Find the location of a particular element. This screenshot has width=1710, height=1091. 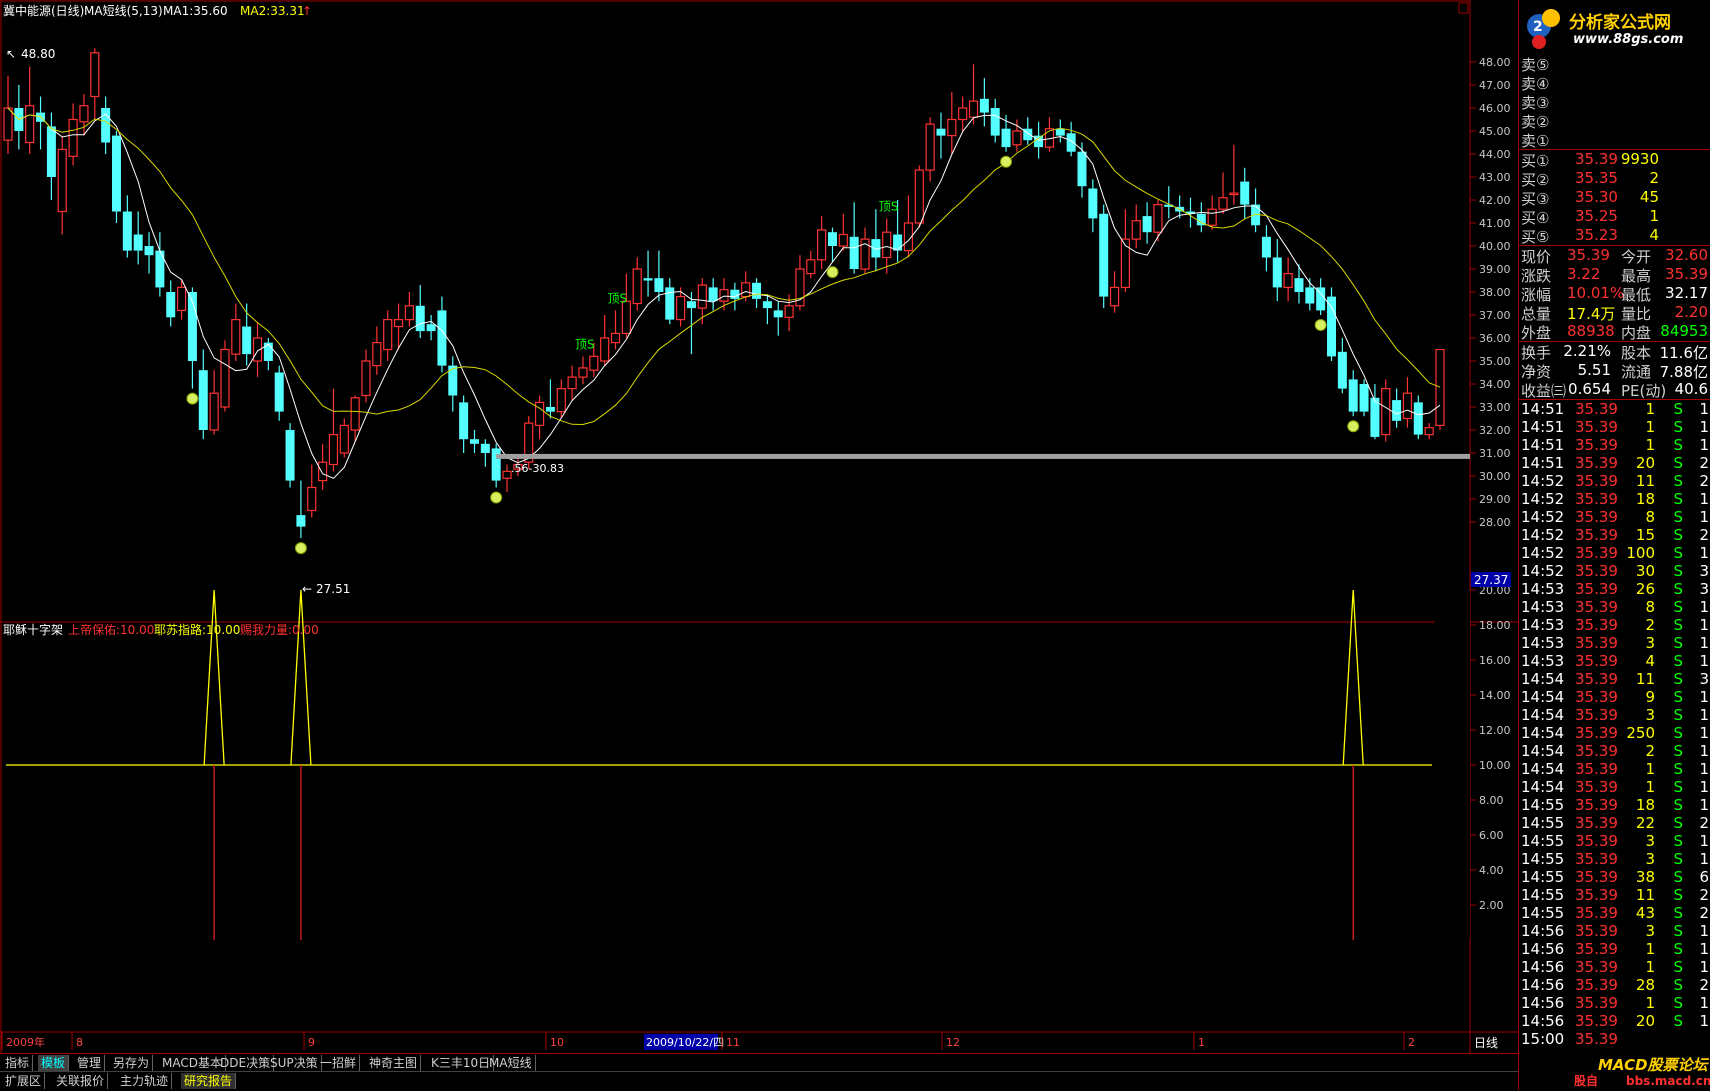

stat-row: 涨幅 10.01% 最低 32.17 is located at coordinates (1614, 294).